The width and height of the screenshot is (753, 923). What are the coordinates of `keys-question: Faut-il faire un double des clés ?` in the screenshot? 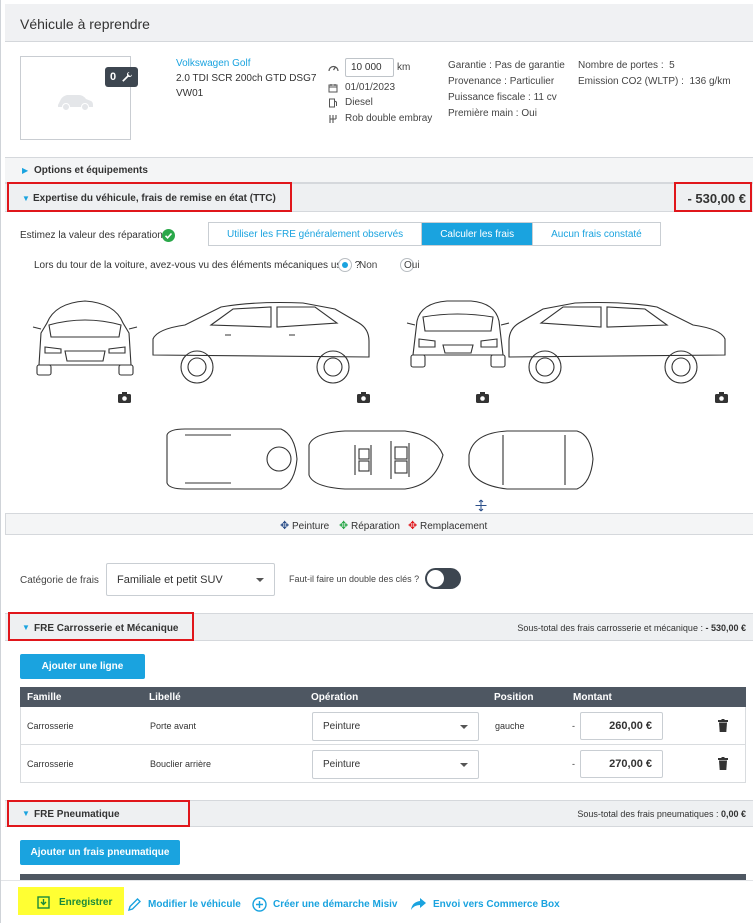 It's located at (354, 579).